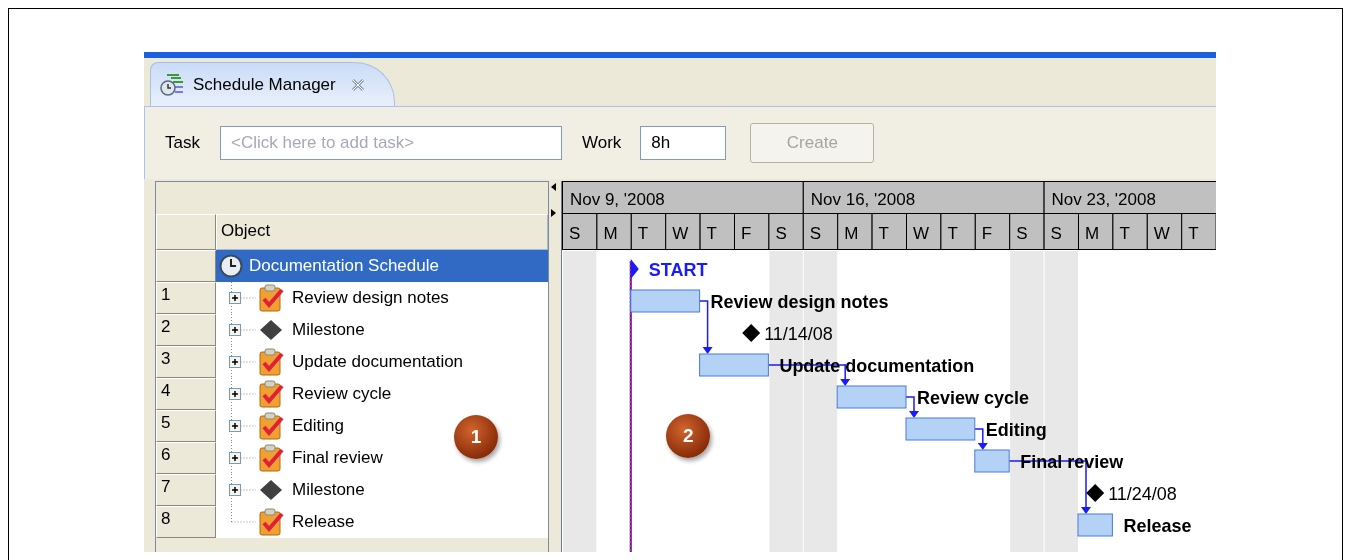 This screenshot has height=560, width=1351. Describe the element at coordinates (231, 266) in the screenshot. I see `clock-icon` at that location.